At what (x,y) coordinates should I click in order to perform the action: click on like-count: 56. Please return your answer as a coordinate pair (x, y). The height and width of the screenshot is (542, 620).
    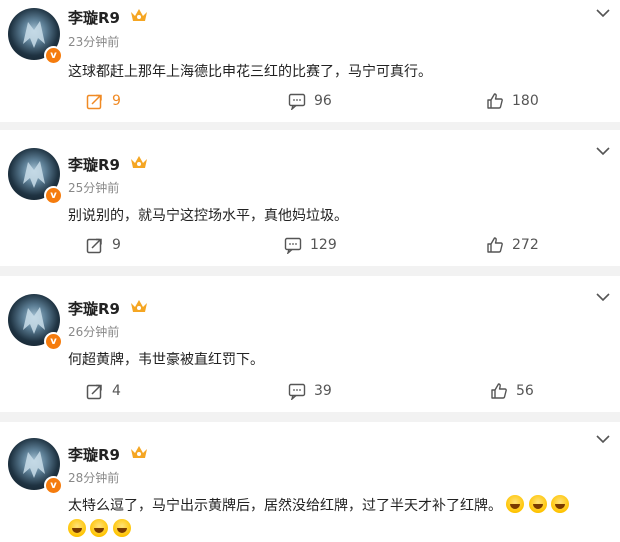
    Looking at the image, I should click on (525, 391).